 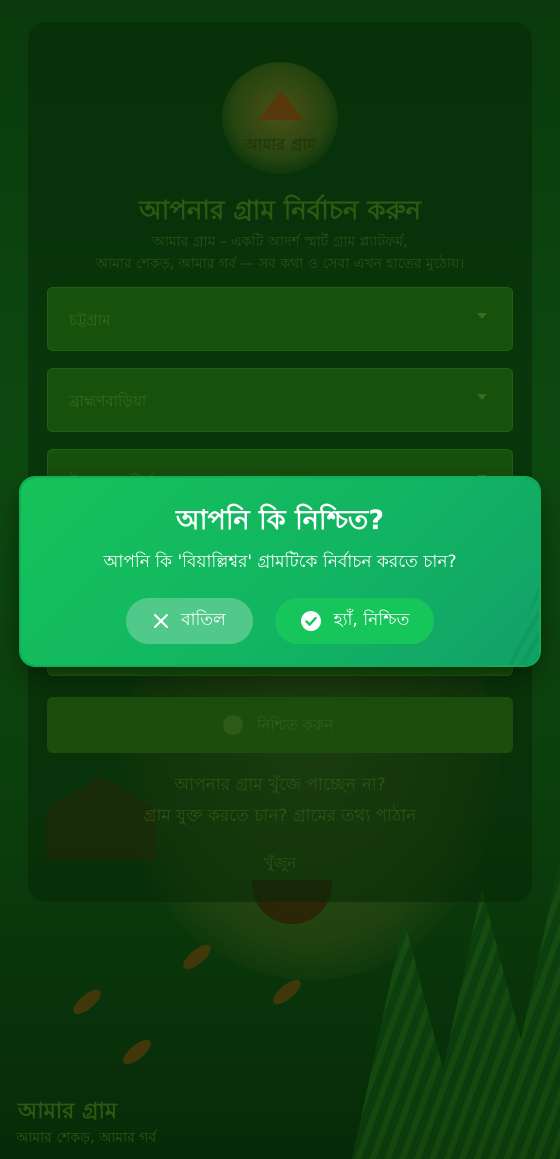 I want to click on division-select: চট্টগ্রাম, so click(x=280, y=319).